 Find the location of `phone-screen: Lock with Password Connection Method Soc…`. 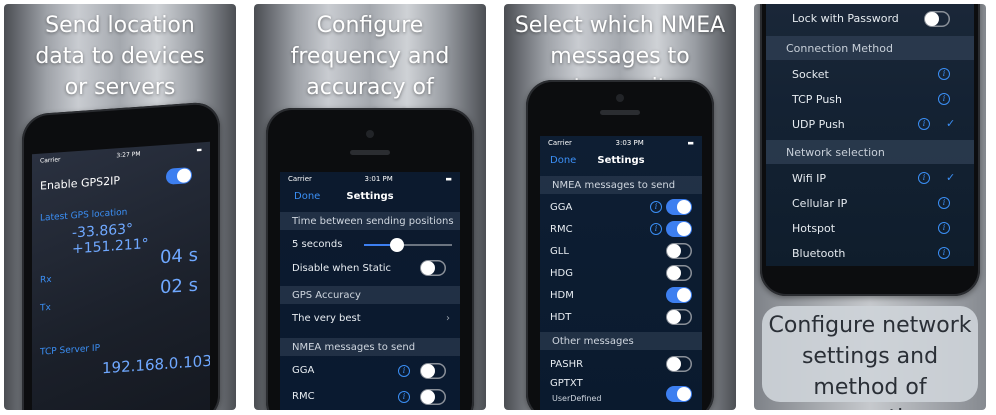

phone-screen: Lock with Password Connection Method Soc… is located at coordinates (870, 135).